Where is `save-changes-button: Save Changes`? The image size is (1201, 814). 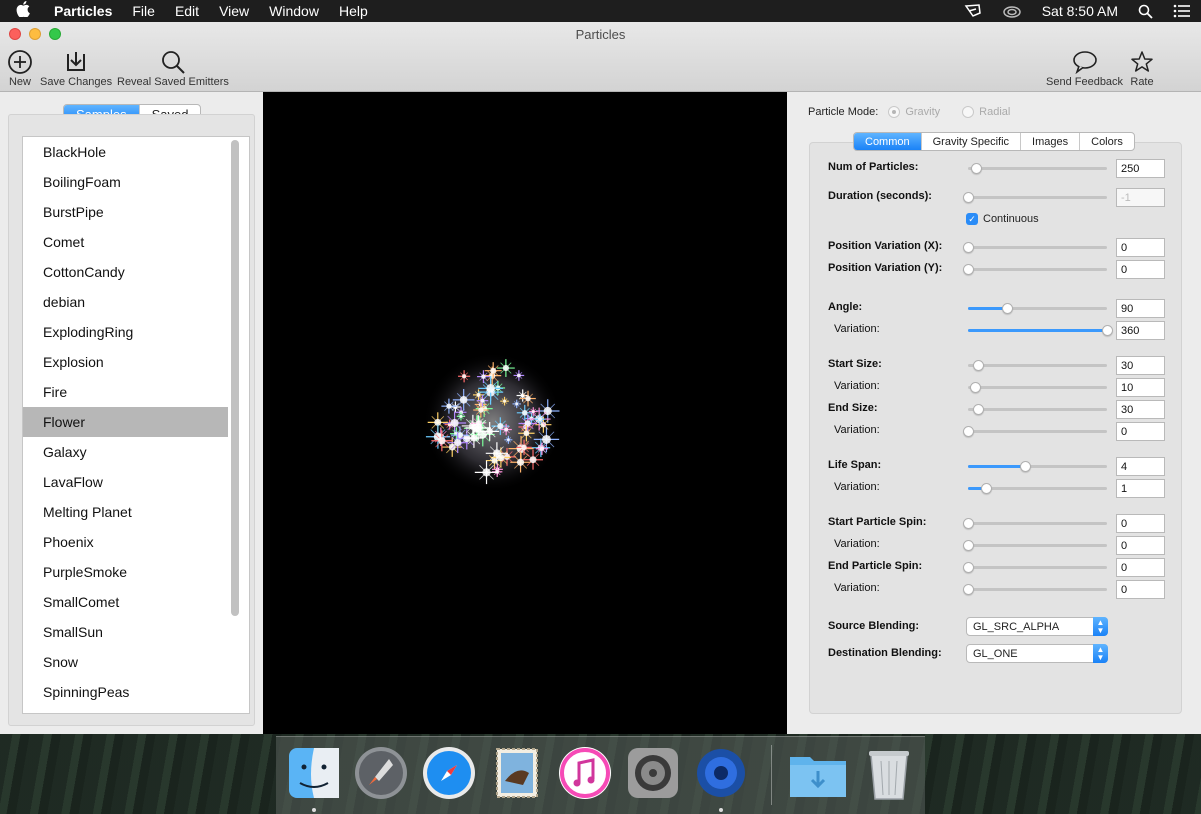 save-changes-button: Save Changes is located at coordinates (76, 68).